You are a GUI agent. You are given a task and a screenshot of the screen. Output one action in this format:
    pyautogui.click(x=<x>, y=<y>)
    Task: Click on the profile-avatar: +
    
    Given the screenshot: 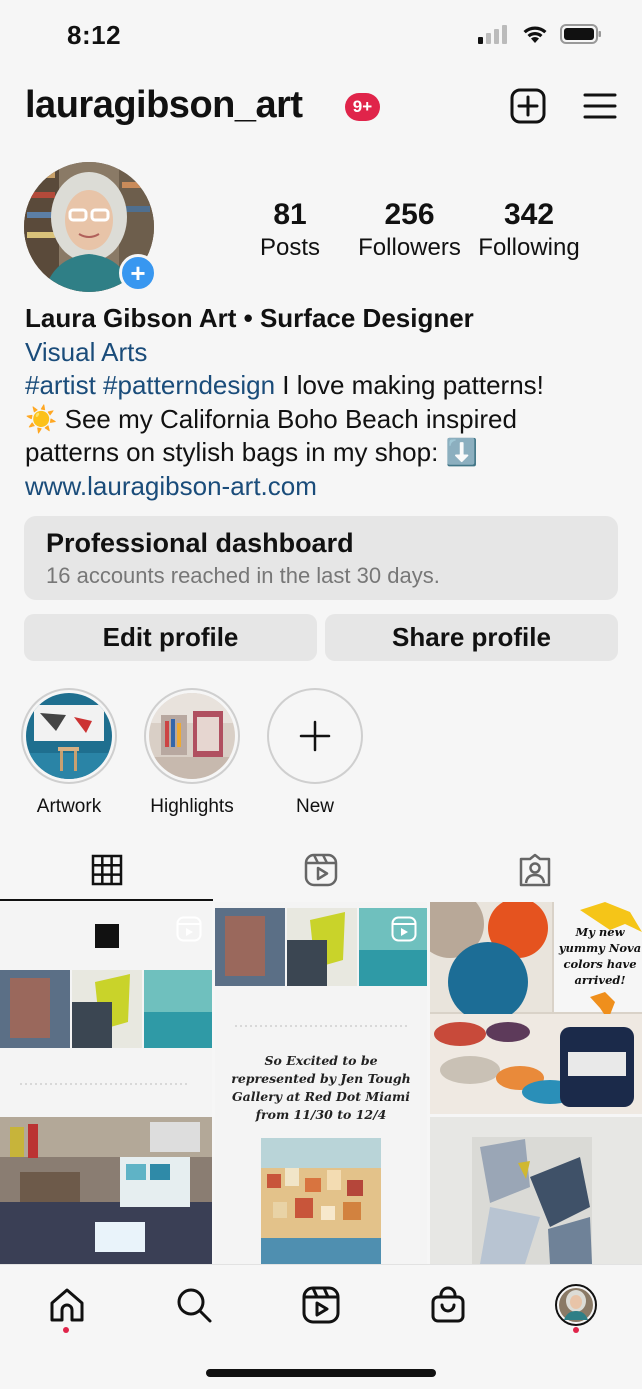 What is the action you would take?
    pyautogui.click(x=90, y=227)
    